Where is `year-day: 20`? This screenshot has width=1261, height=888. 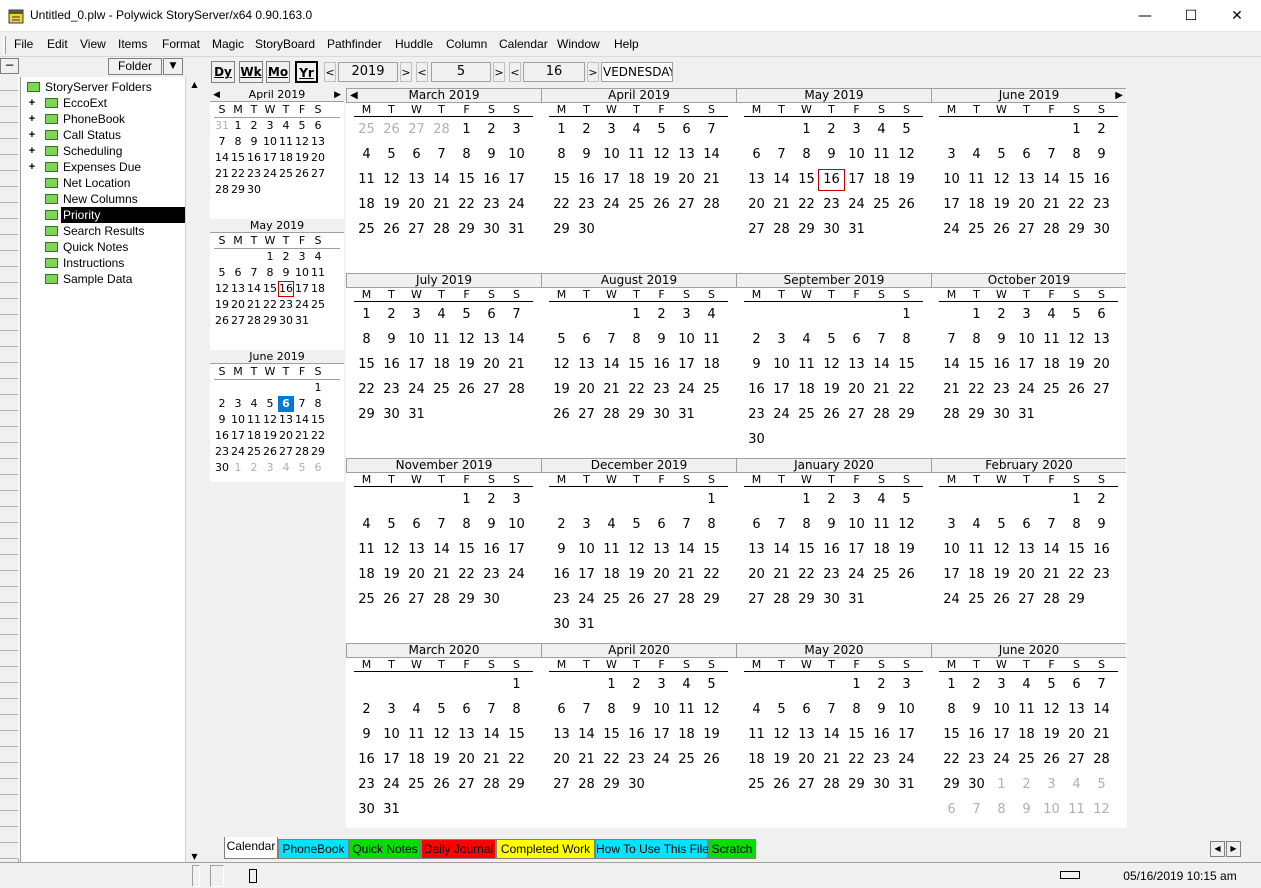 year-day: 20 is located at coordinates (416, 205).